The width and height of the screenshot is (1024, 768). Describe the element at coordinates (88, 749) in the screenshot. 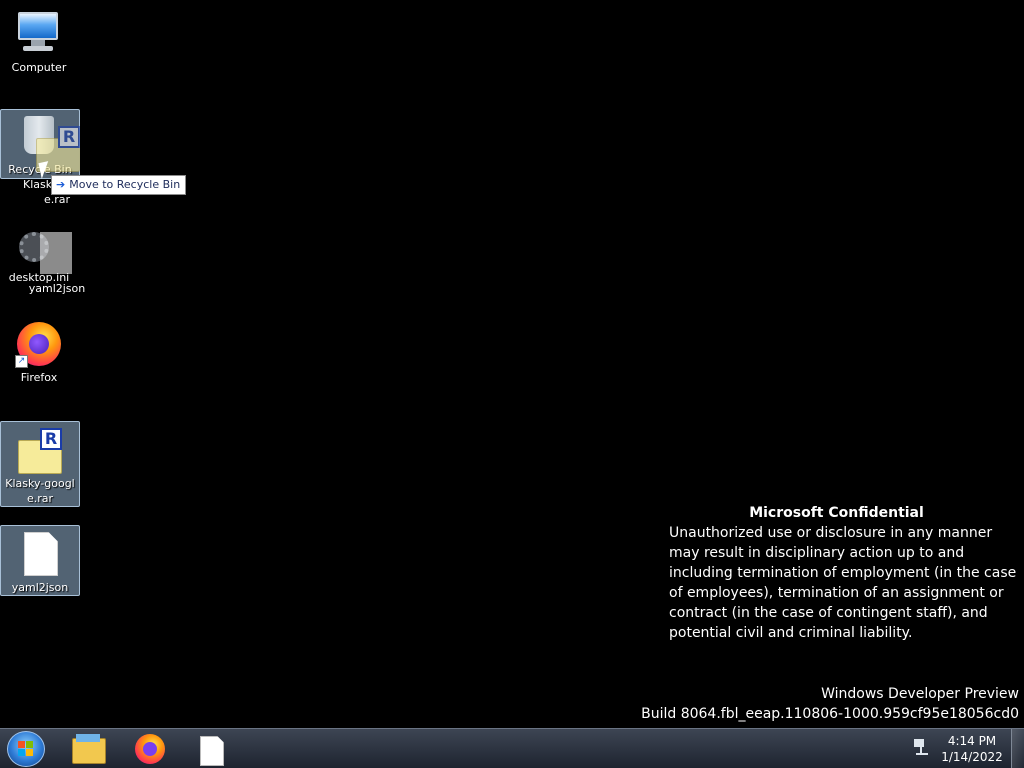

I see `taskbar-file-explorer` at that location.